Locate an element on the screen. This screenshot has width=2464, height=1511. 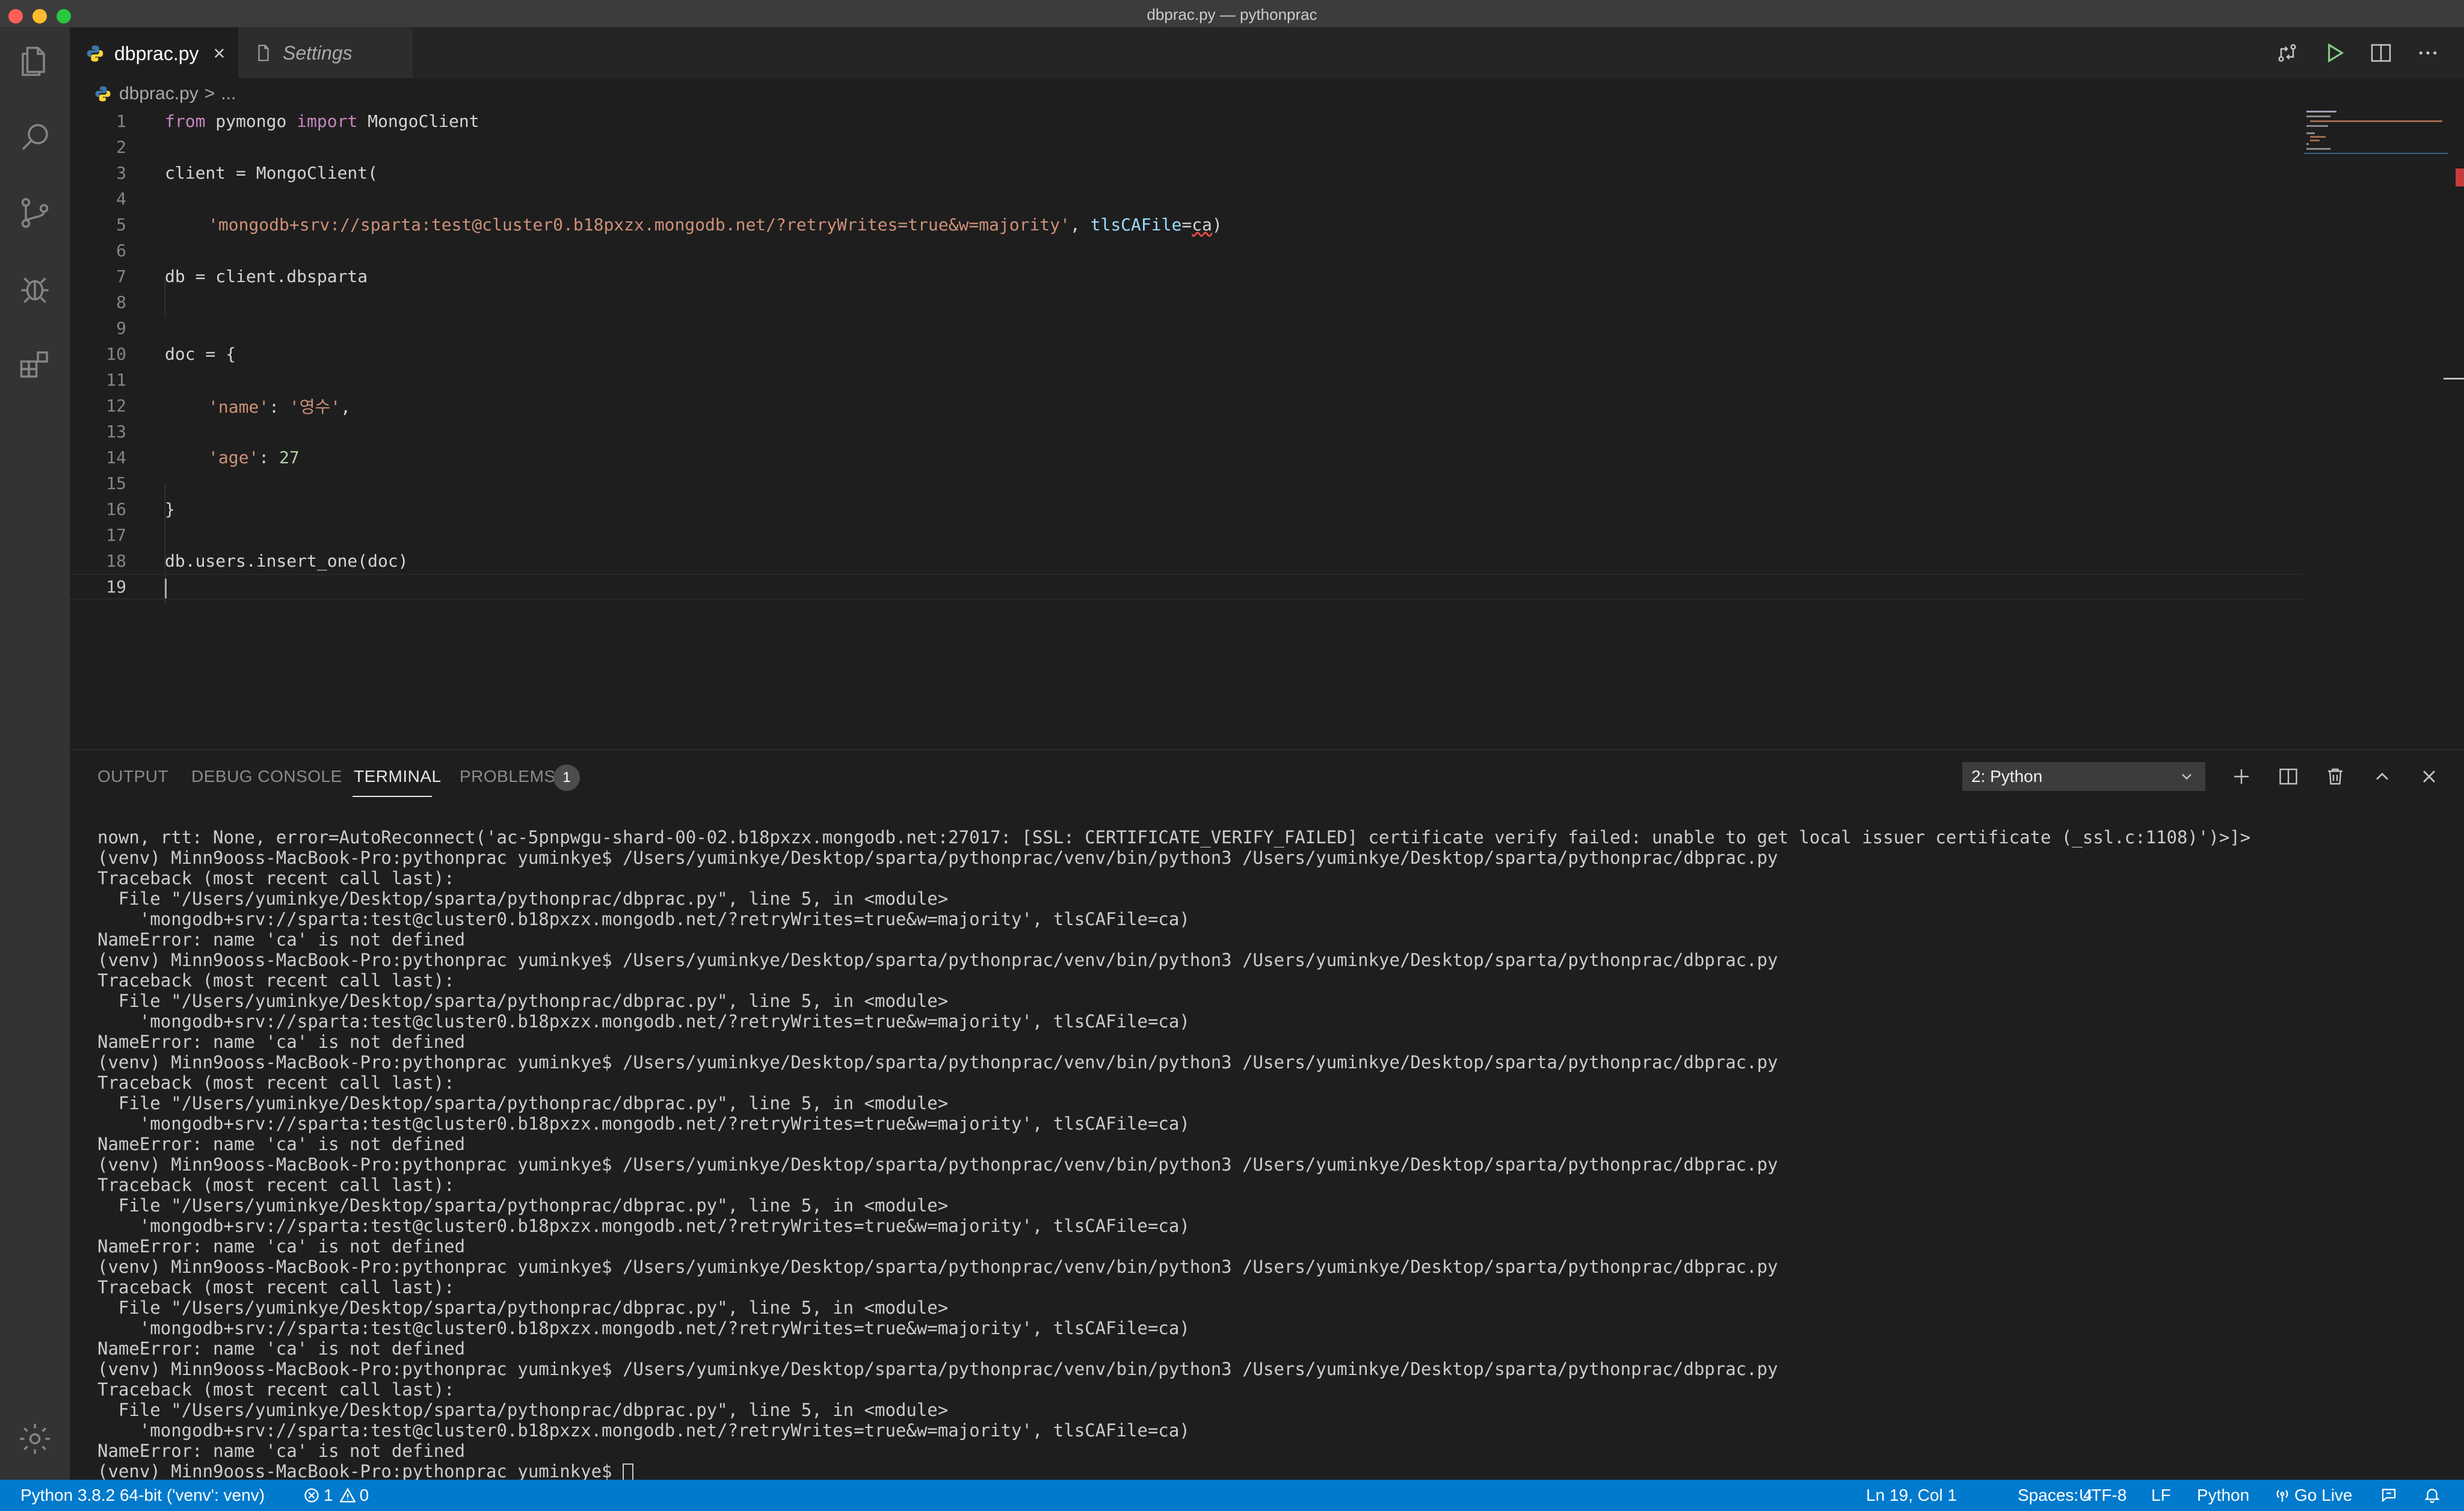
tab-dbprac: dbprac.py × is located at coordinates (154, 53).